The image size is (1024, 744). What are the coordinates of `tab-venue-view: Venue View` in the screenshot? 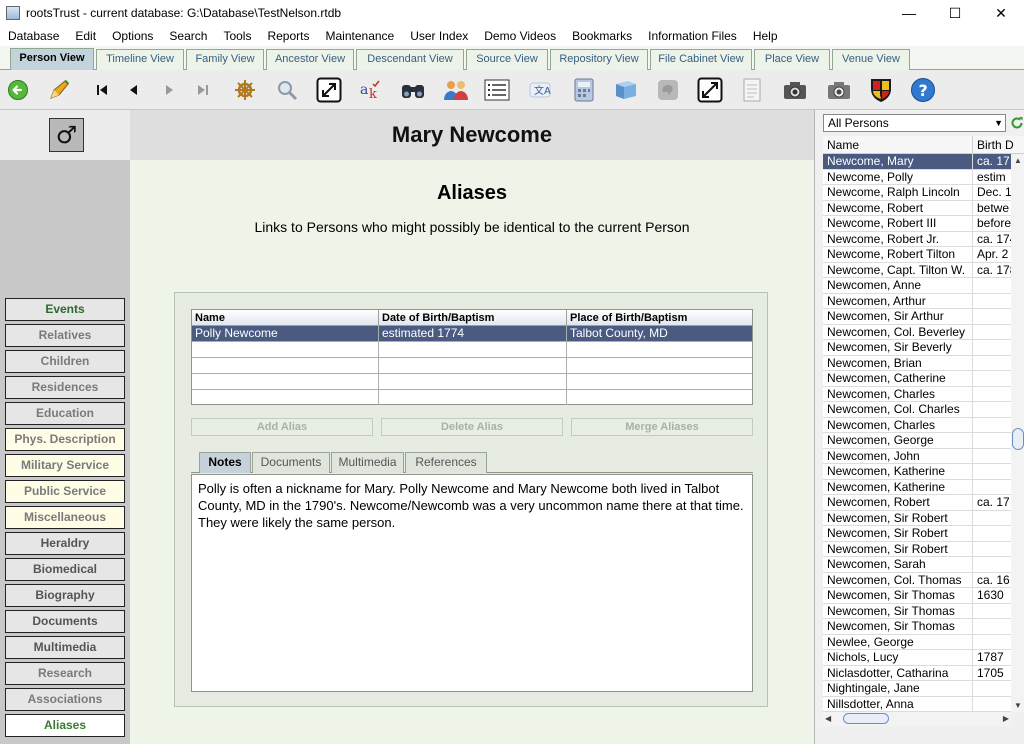 It's located at (871, 59).